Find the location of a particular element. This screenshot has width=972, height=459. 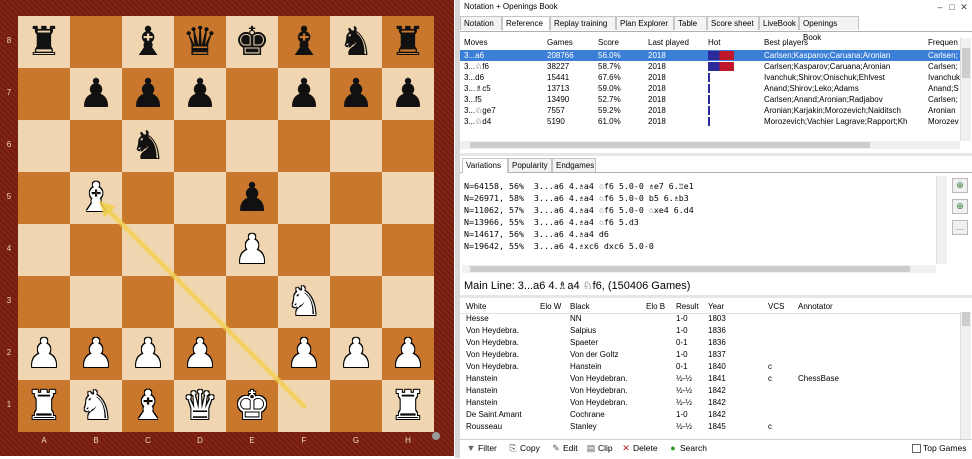

games-scrollbar is located at coordinates (965, 375).